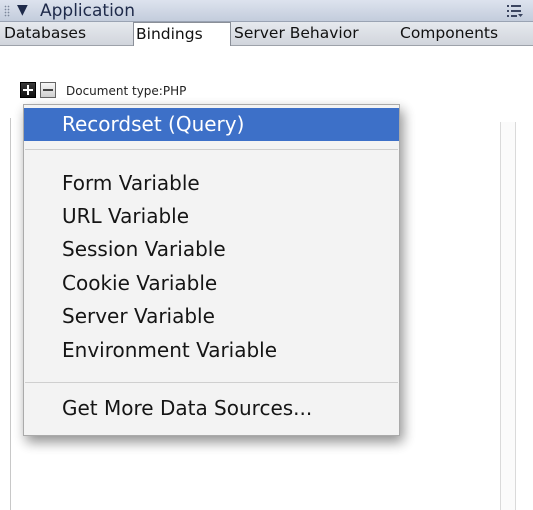 This screenshot has width=533, height=510. I want to click on menu-item-cookie-variable: Cookie Variable, so click(211, 283).